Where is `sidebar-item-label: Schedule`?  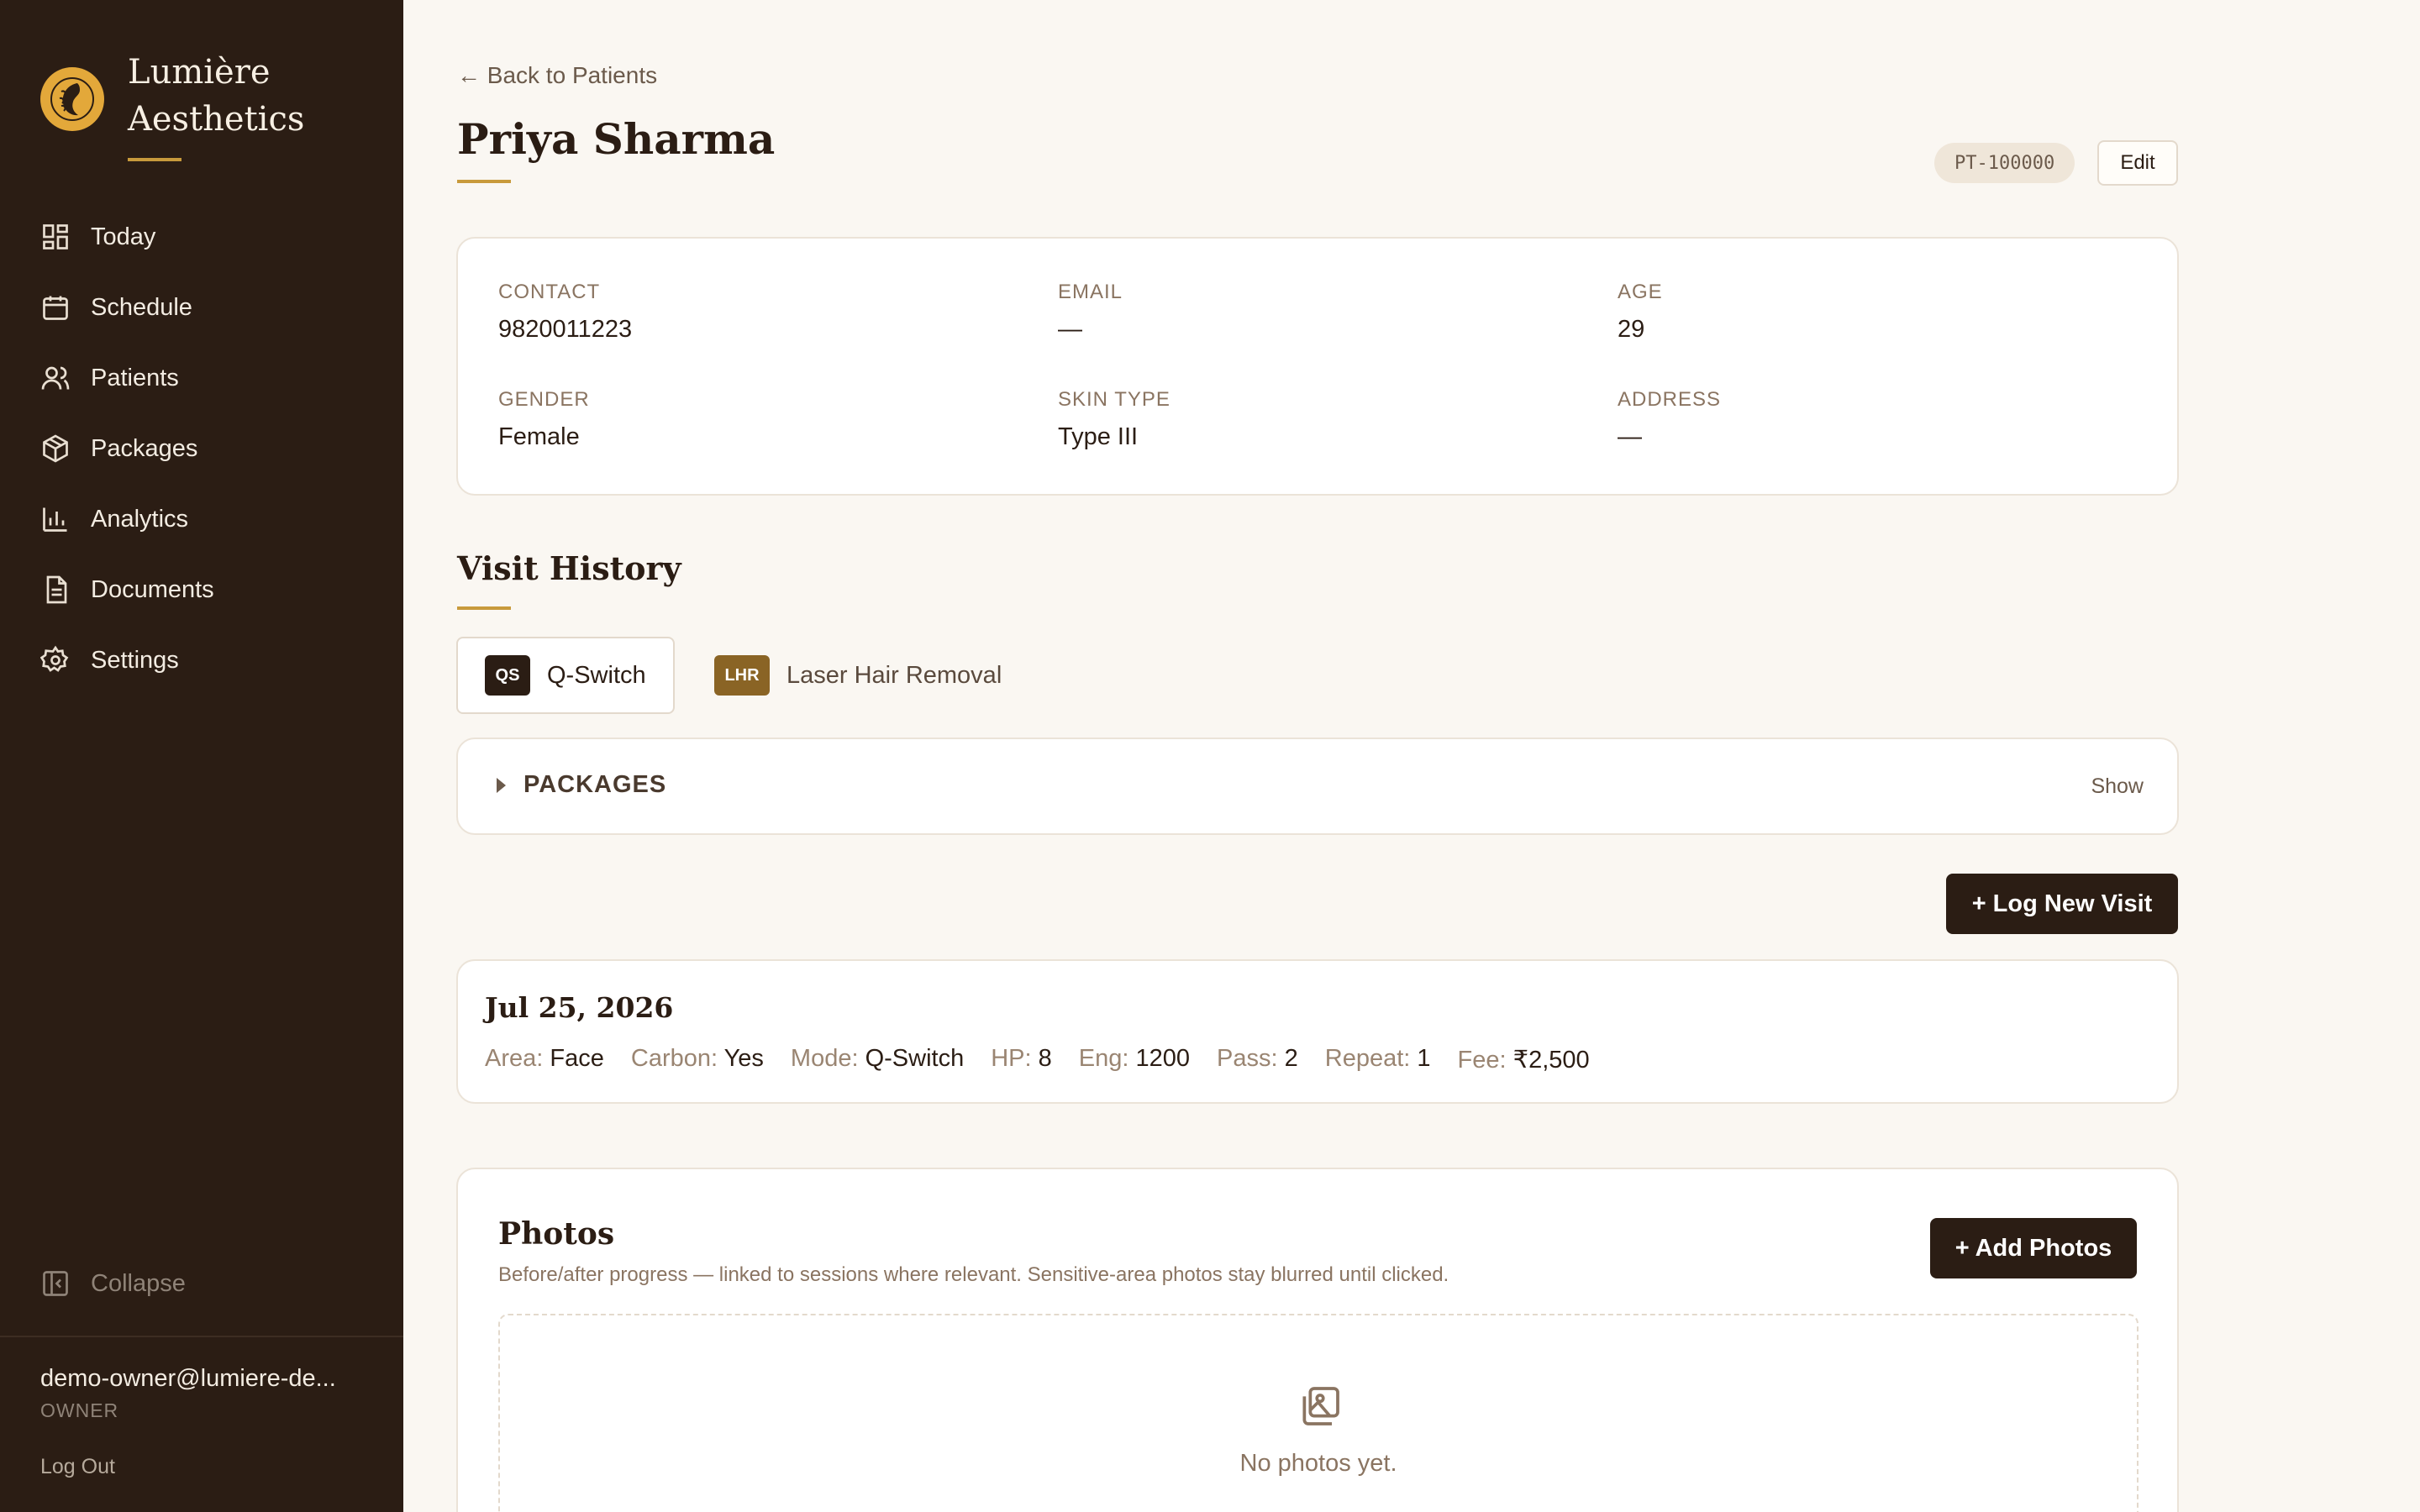 sidebar-item-label: Schedule is located at coordinates (142, 307).